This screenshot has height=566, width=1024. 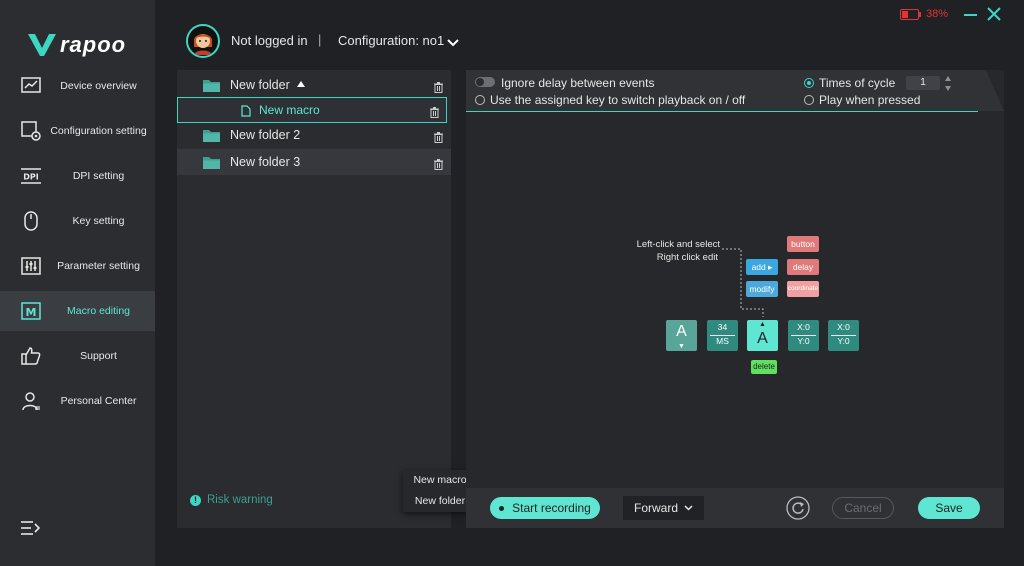 I want to click on macro-event-key-a-up: ▲ A, so click(x=762, y=335).